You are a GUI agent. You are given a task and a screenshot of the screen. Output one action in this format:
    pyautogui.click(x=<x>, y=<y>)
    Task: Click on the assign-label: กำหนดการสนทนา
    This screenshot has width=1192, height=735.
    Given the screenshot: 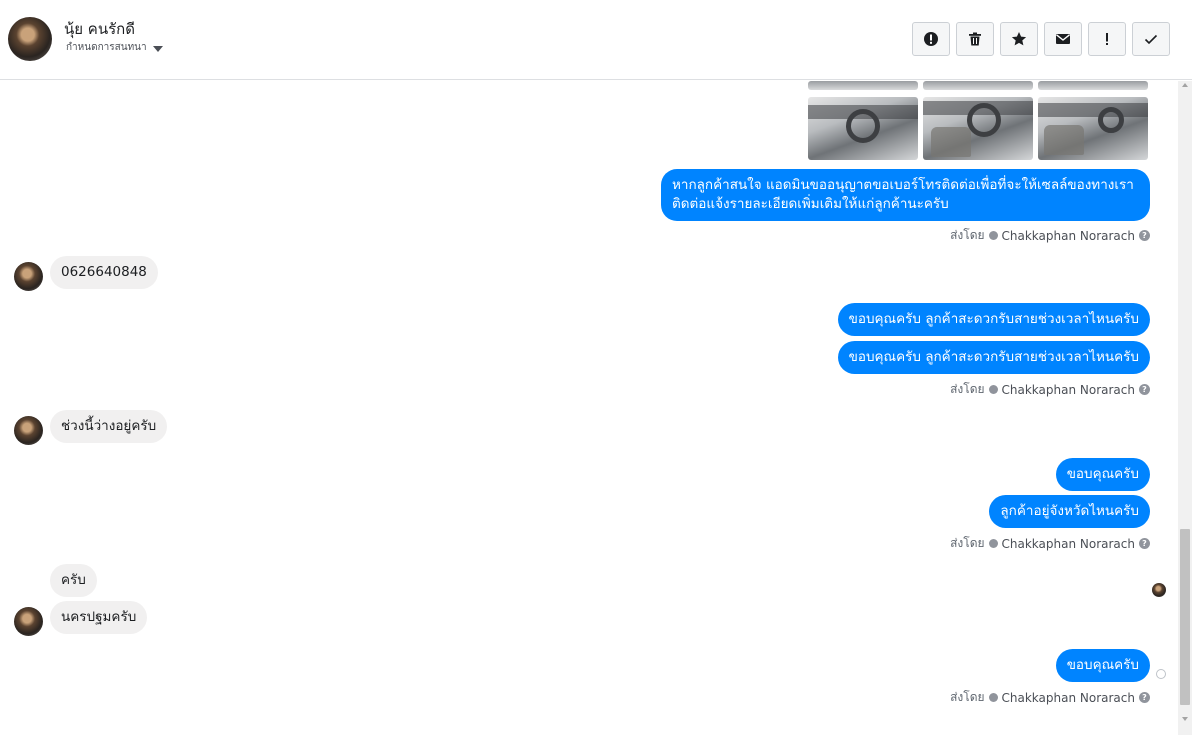 What is the action you would take?
    pyautogui.click(x=106, y=47)
    